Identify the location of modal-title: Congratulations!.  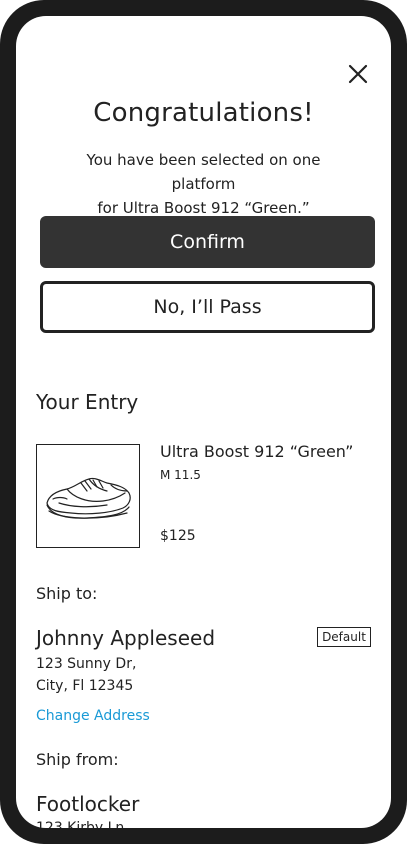
(203, 113).